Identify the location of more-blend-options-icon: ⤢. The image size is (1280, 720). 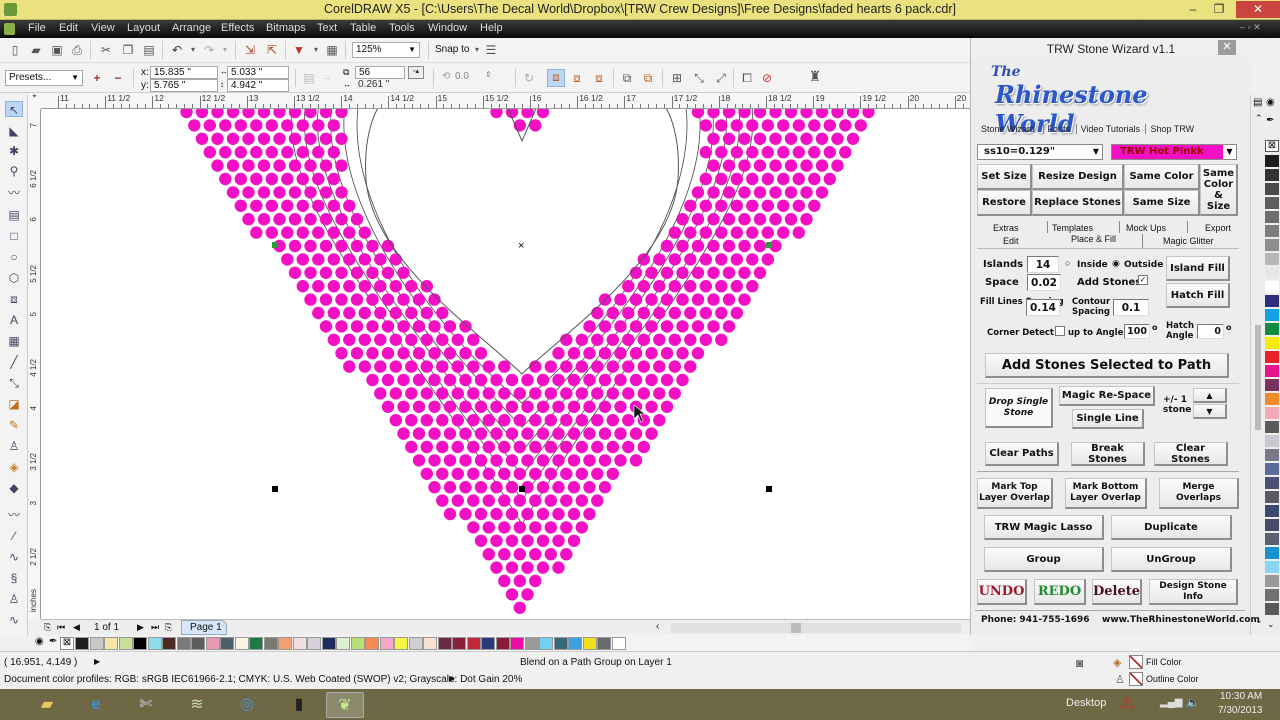
(721, 78).